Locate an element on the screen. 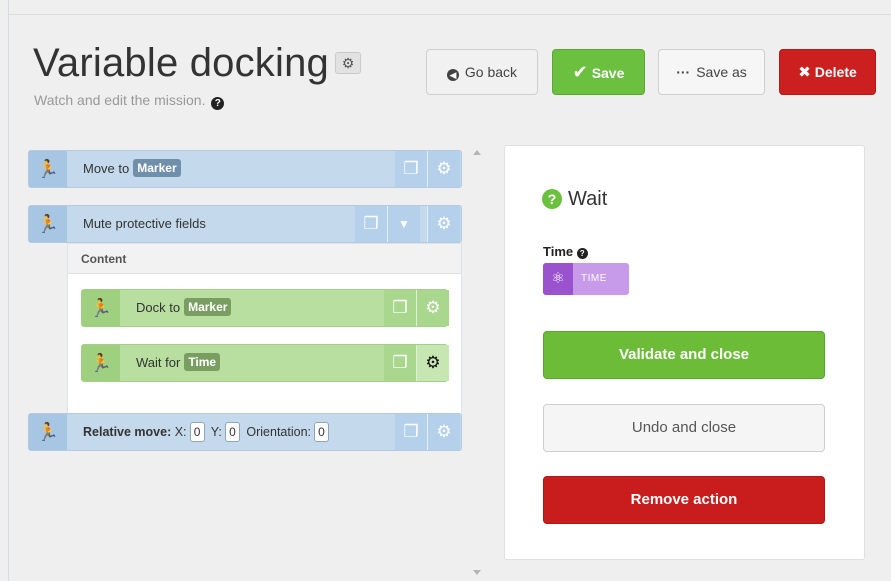 This screenshot has height=581, width=891. save-as-label: Save as is located at coordinates (721, 72).